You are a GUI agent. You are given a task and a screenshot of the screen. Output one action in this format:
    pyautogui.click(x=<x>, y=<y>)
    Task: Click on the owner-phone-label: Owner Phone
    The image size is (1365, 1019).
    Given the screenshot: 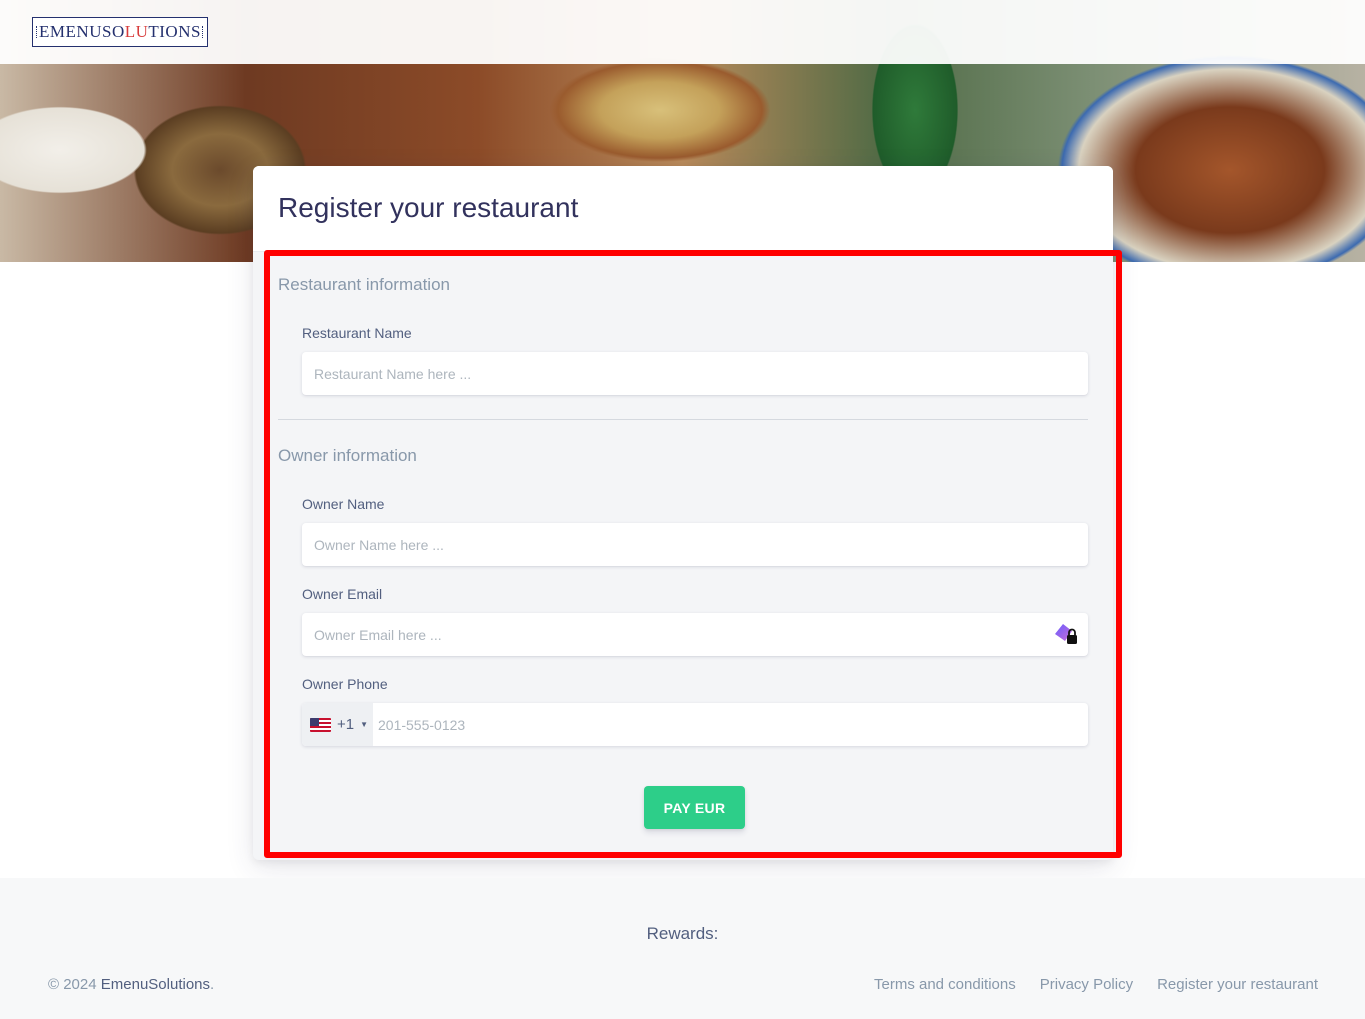 What is the action you would take?
    pyautogui.click(x=345, y=684)
    